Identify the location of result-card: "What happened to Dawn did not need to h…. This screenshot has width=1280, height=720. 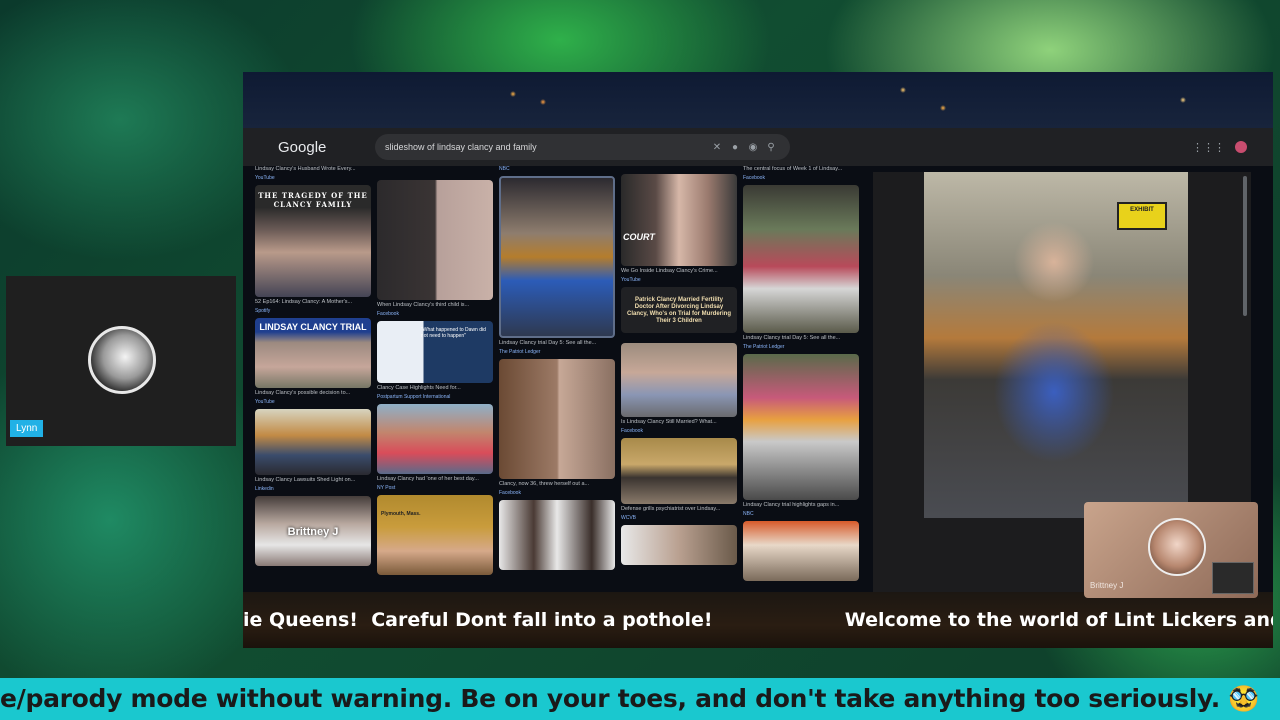
(435, 360).